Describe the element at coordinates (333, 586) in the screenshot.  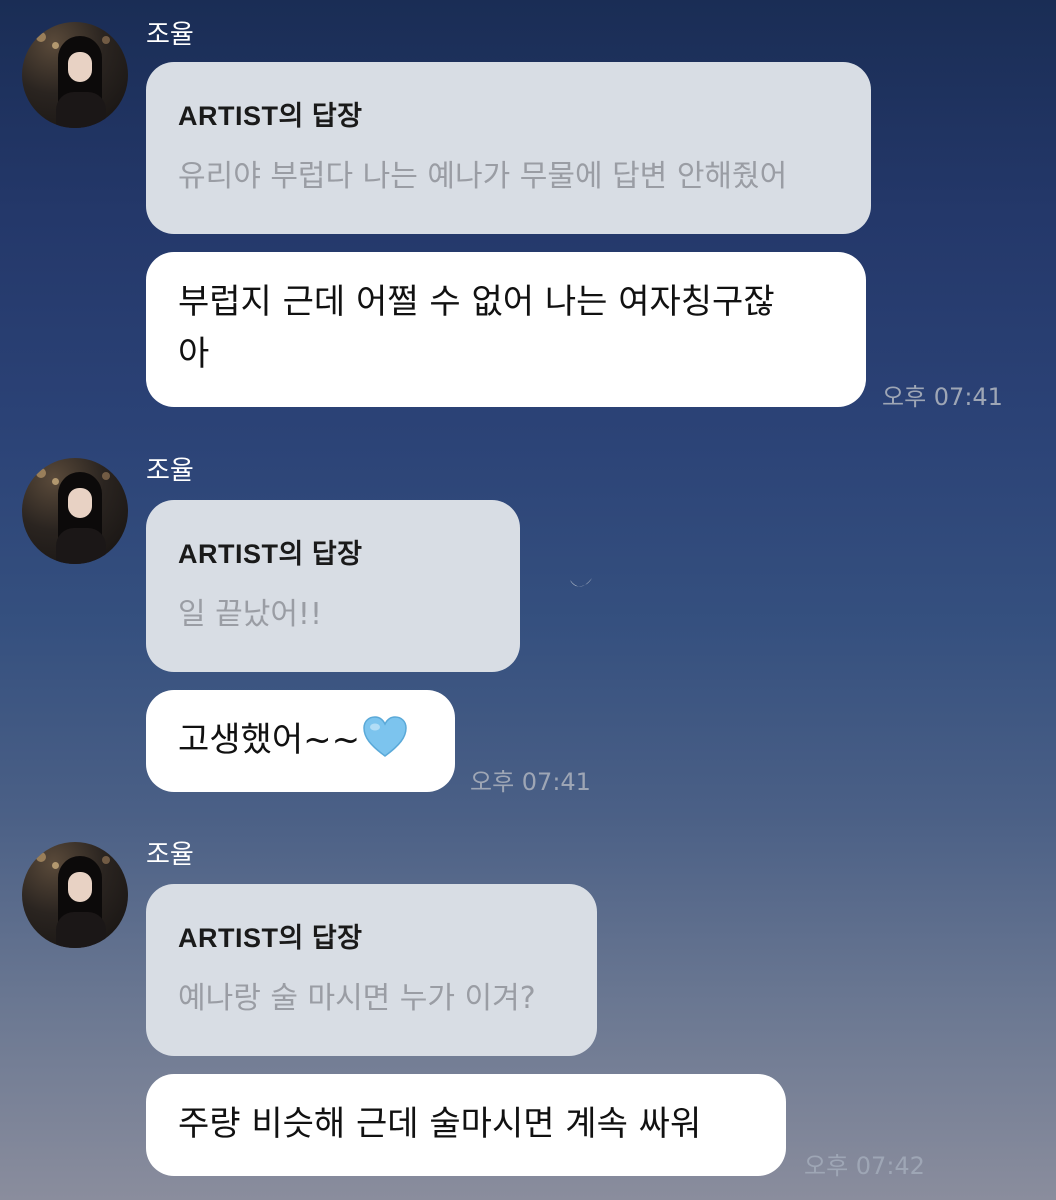
I see `reply-quote-bubble: ARTIST의 답장 일 끝났어!!` at that location.